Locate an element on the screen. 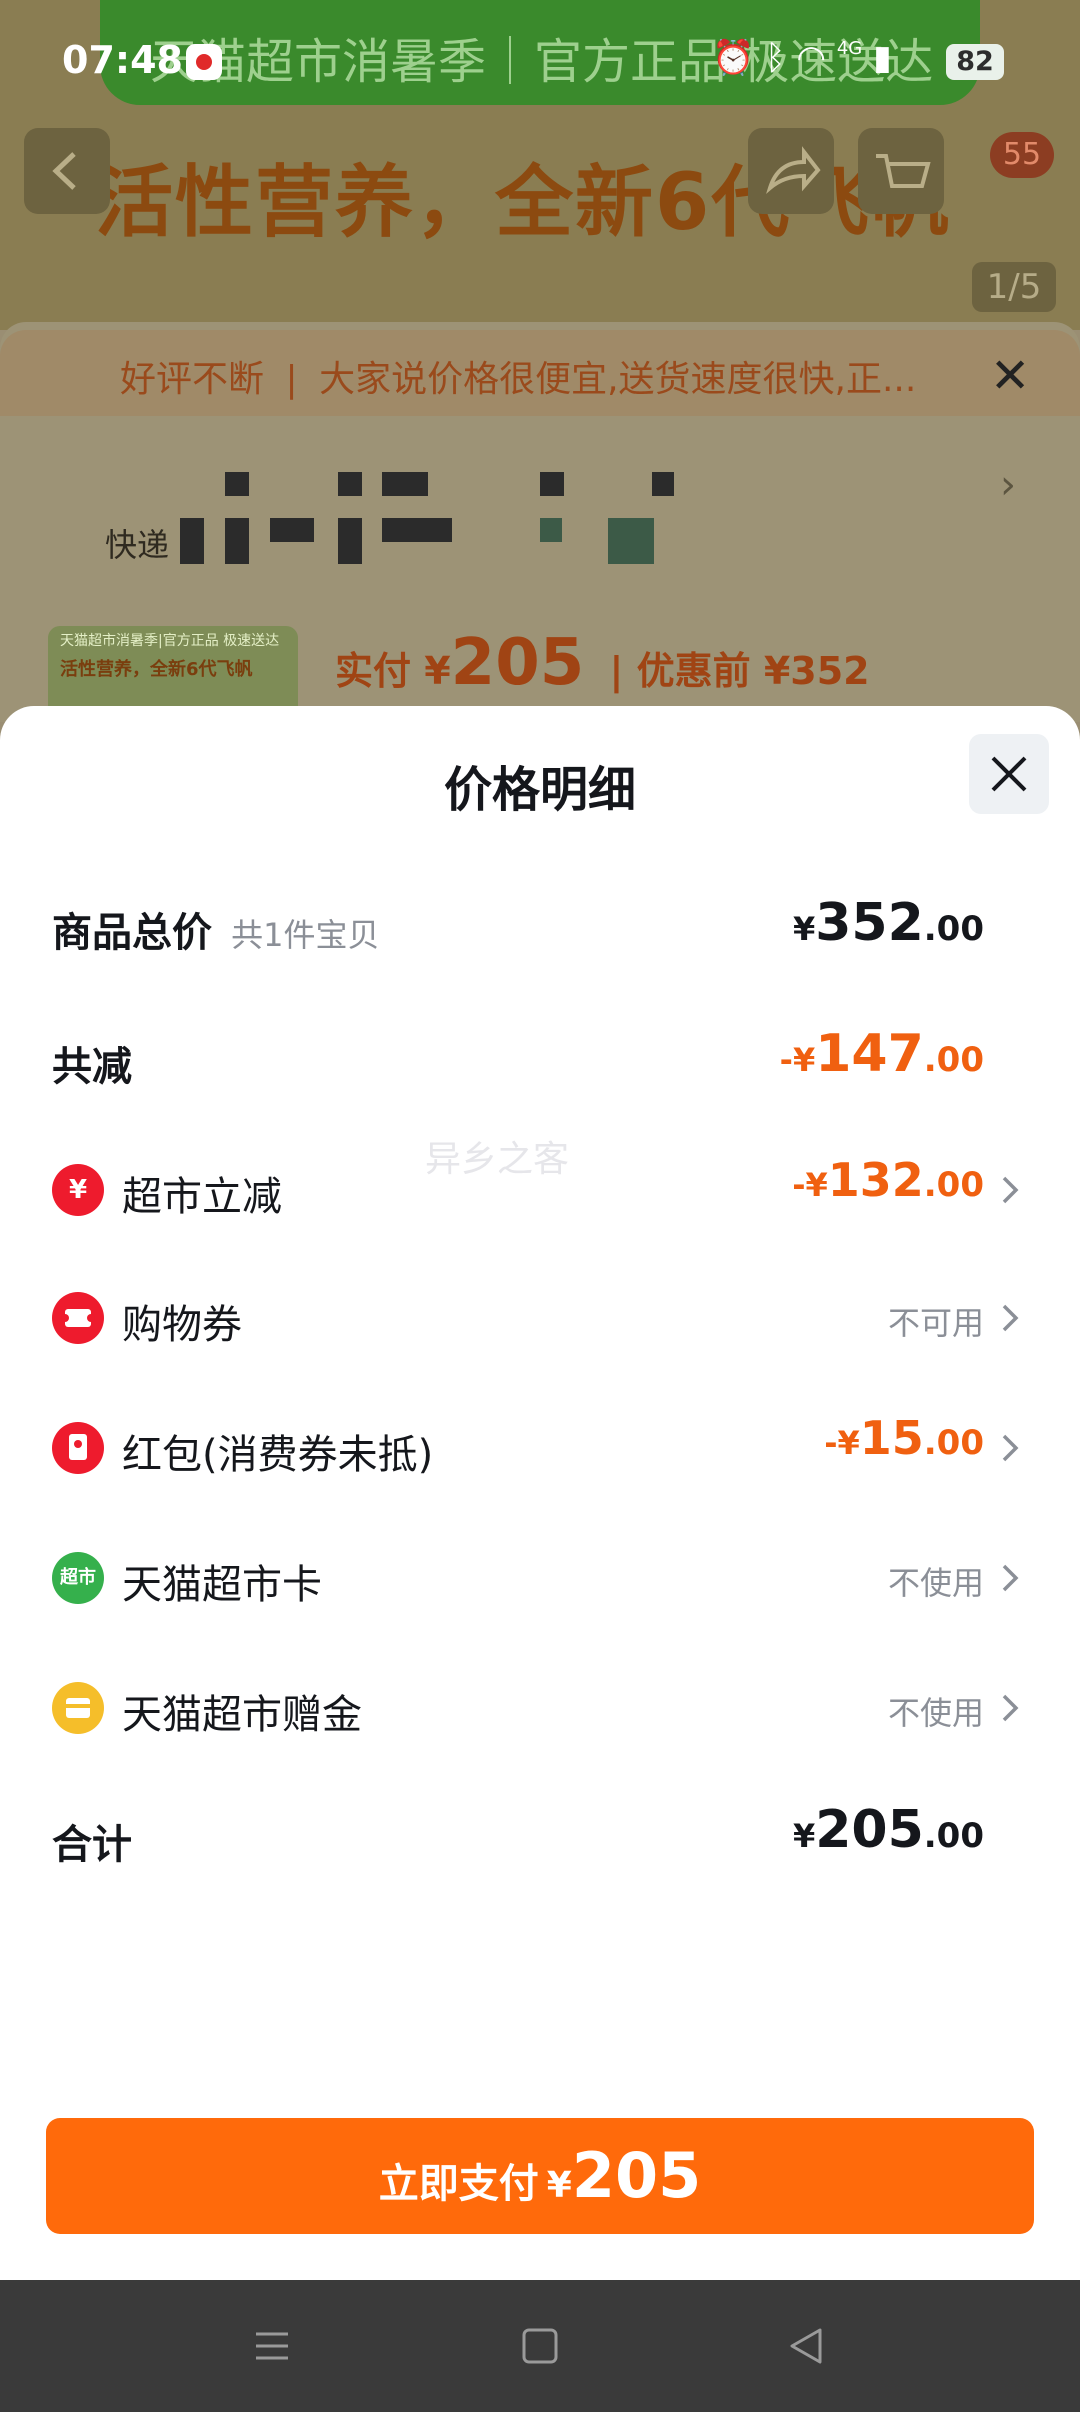 The image size is (1080, 2412). total-goods-value: ¥352.00 is located at coordinates (888, 923).